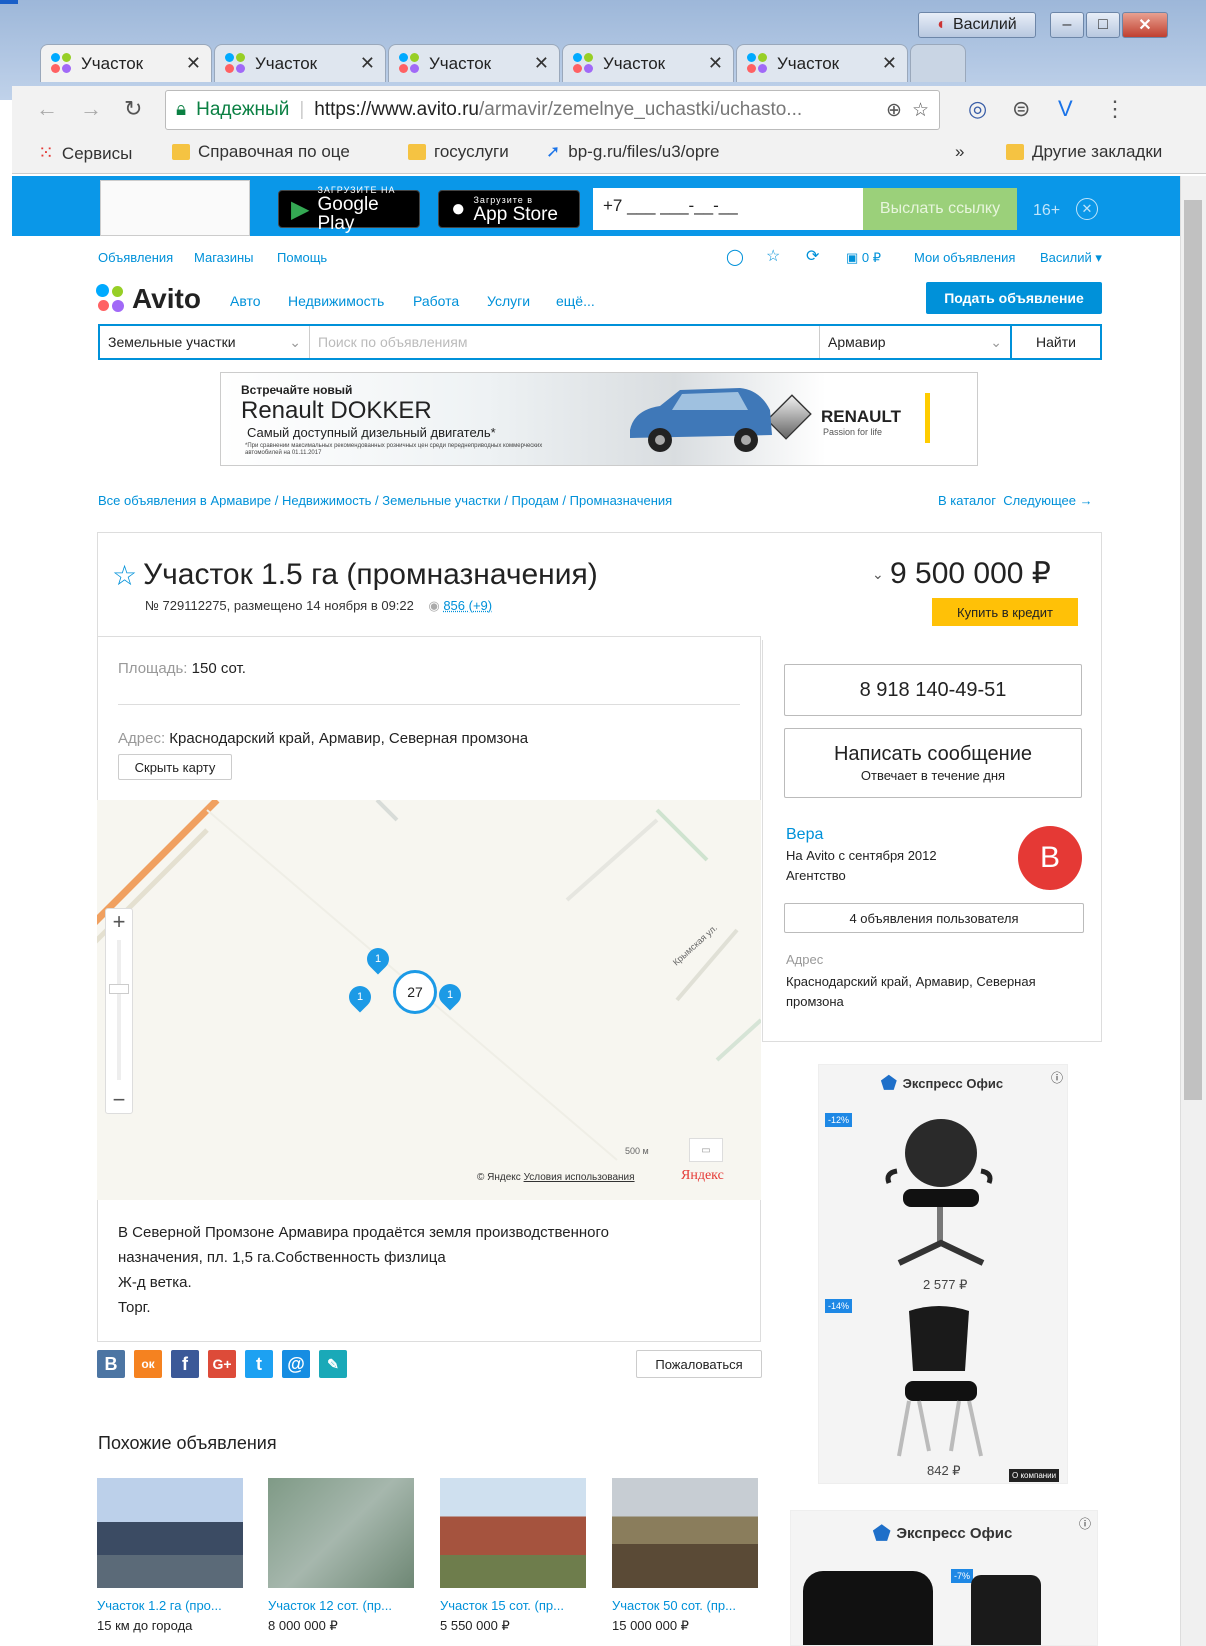  Describe the element at coordinates (916, 342) in the screenshot. I see `city-select: Армавир ⌄` at that location.